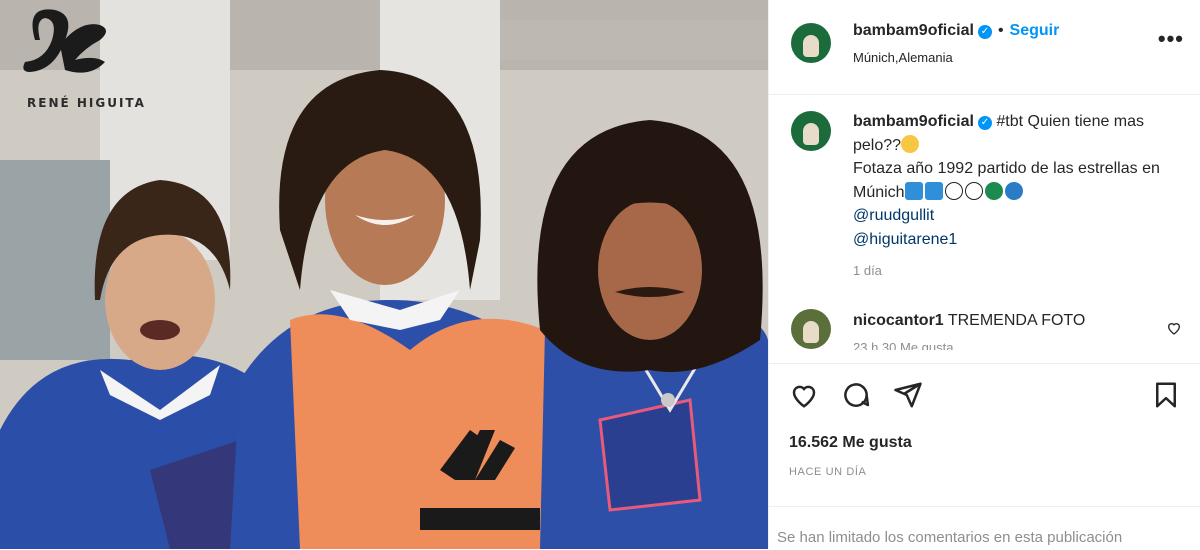 The width and height of the screenshot is (1200, 550). Describe the element at coordinates (913, 121) in the screenshot. I see `caption-username: bambam9oficial` at that location.